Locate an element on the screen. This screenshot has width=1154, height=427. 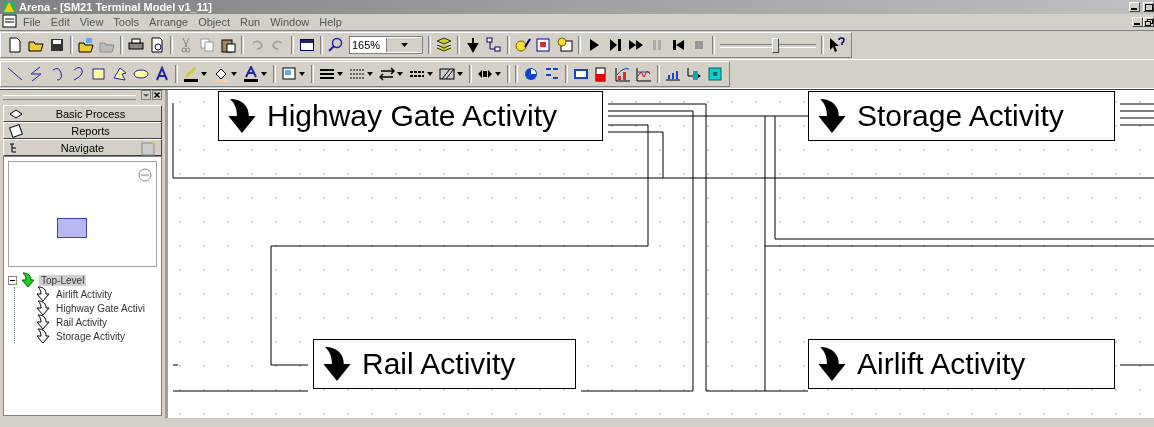
process-module: Storage Activity is located at coordinates (961, 116).